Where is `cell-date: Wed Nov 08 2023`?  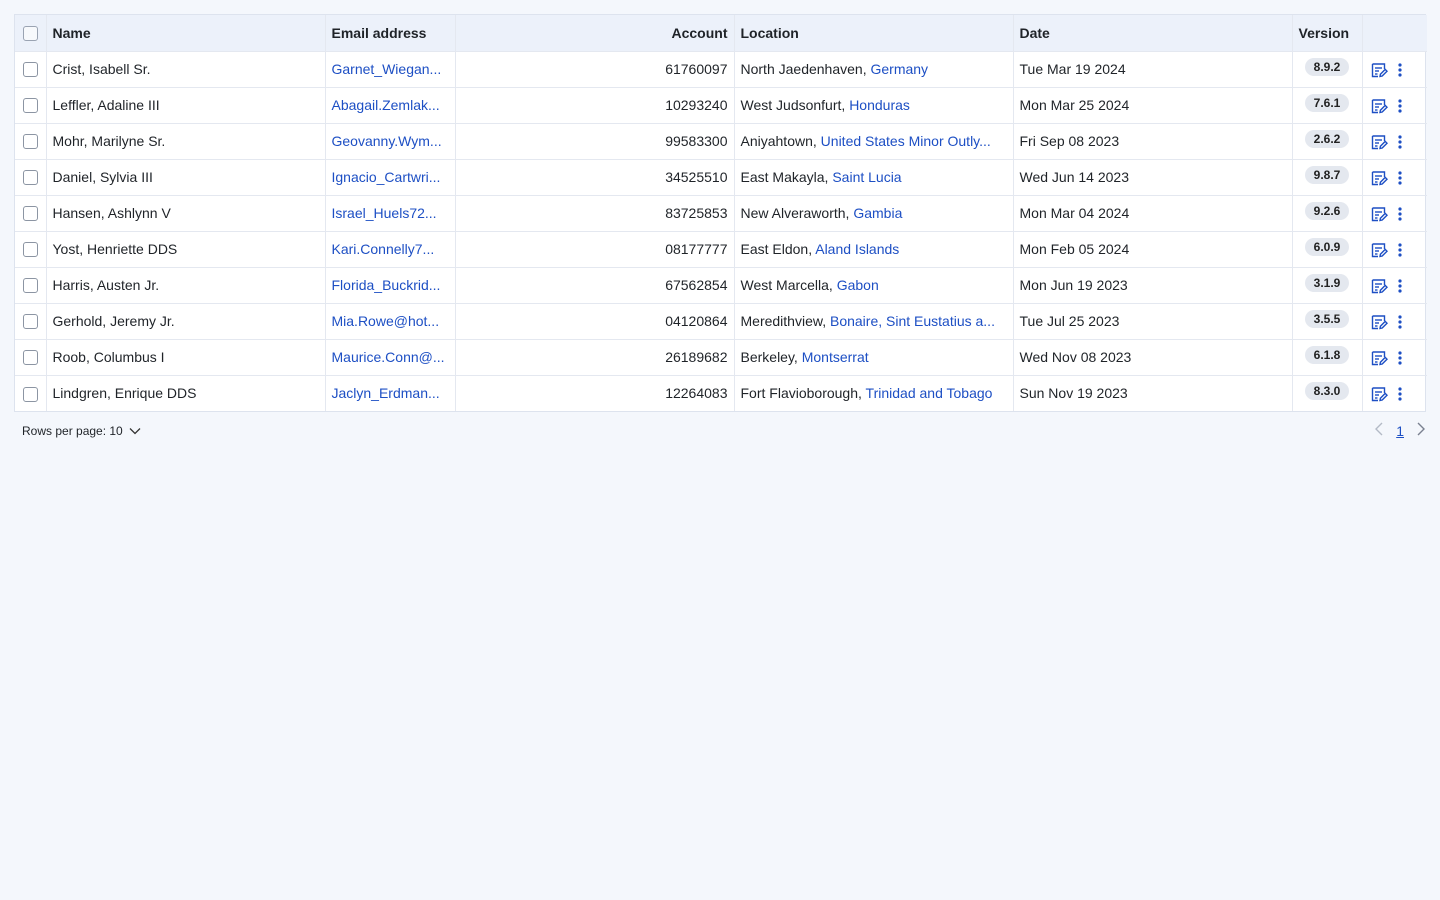 cell-date: Wed Nov 08 2023 is located at coordinates (1153, 357).